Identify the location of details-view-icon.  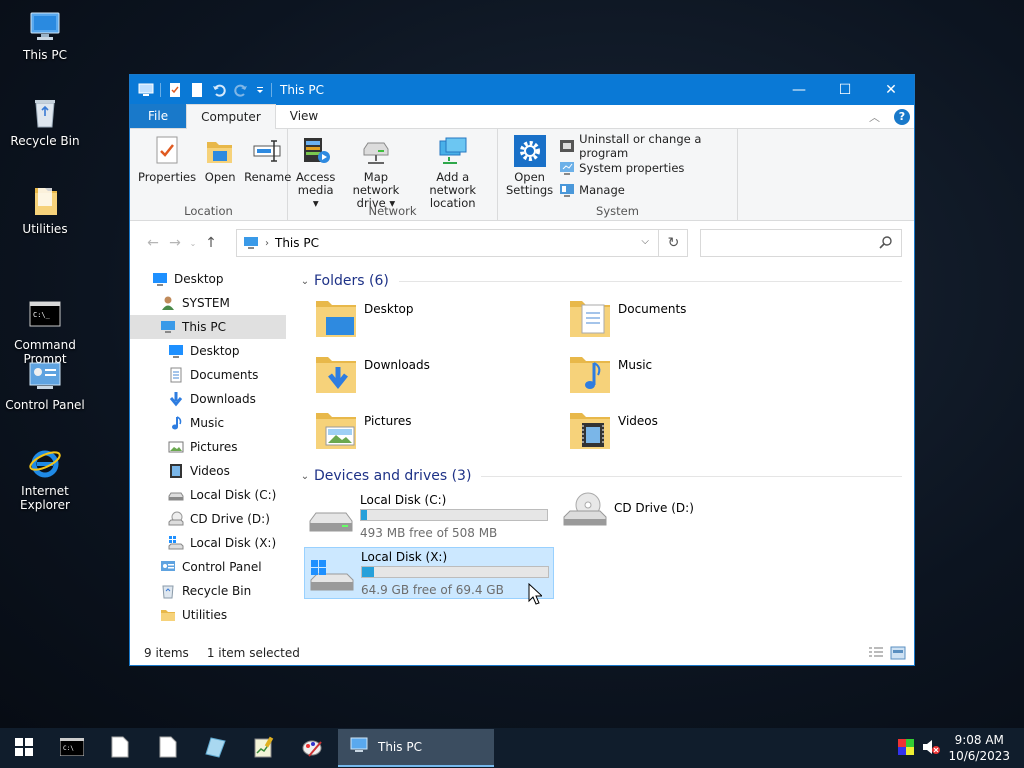
(876, 654).